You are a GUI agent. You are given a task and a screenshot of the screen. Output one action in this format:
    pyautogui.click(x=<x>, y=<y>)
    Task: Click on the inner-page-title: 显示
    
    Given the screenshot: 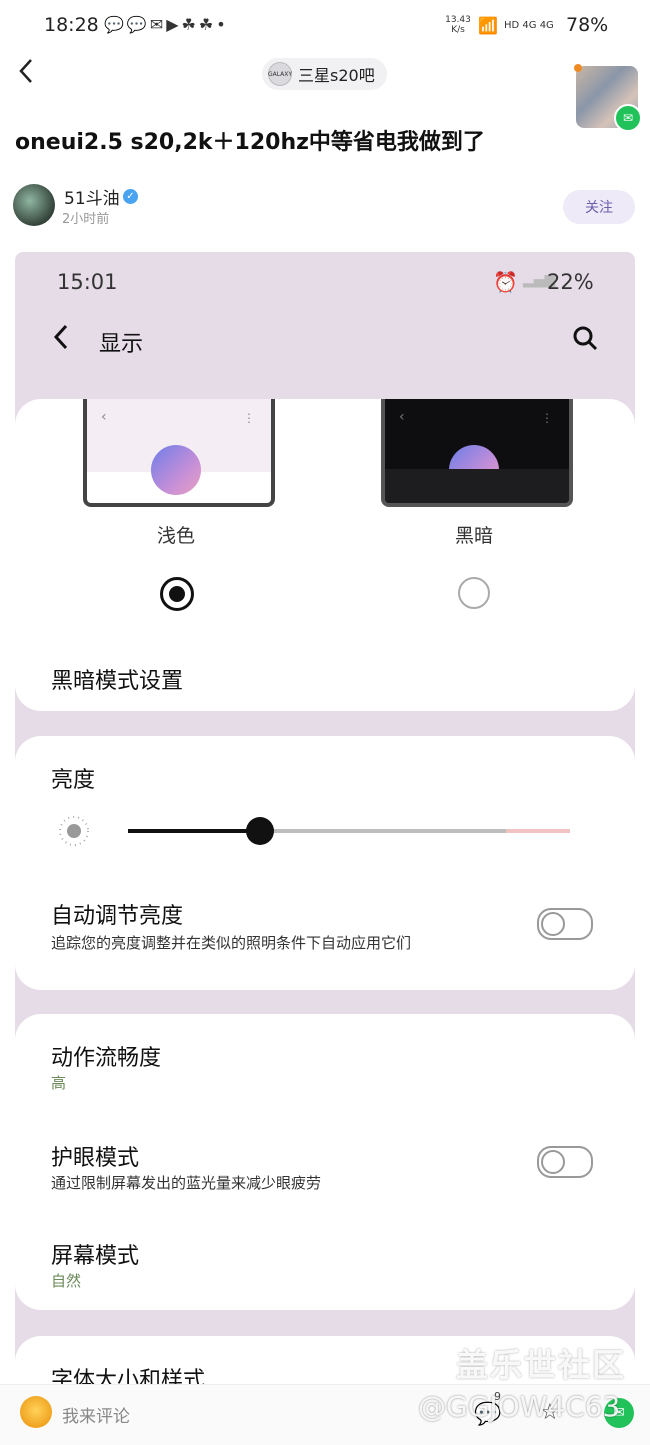 What is the action you would take?
    pyautogui.click(x=121, y=344)
    